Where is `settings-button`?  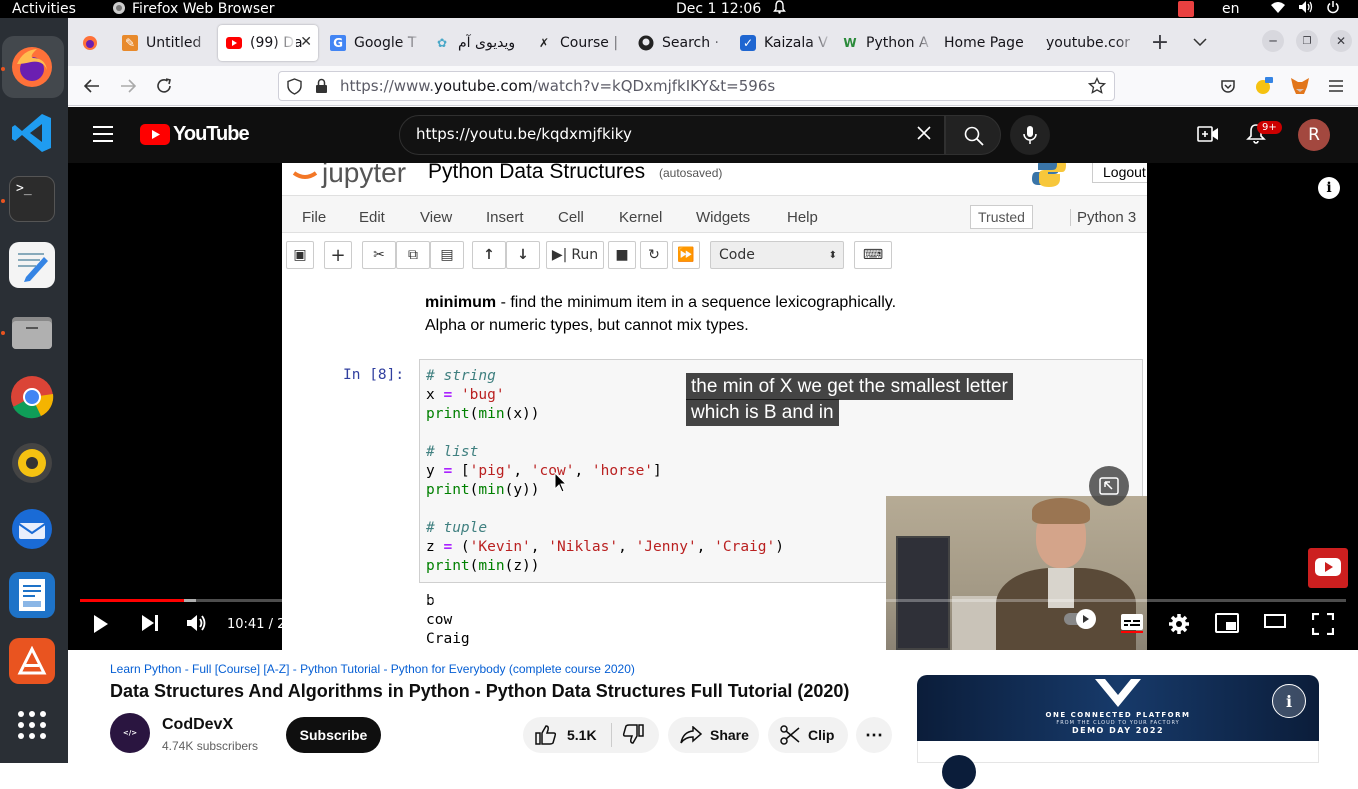
settings-button is located at coordinates (1179, 624).